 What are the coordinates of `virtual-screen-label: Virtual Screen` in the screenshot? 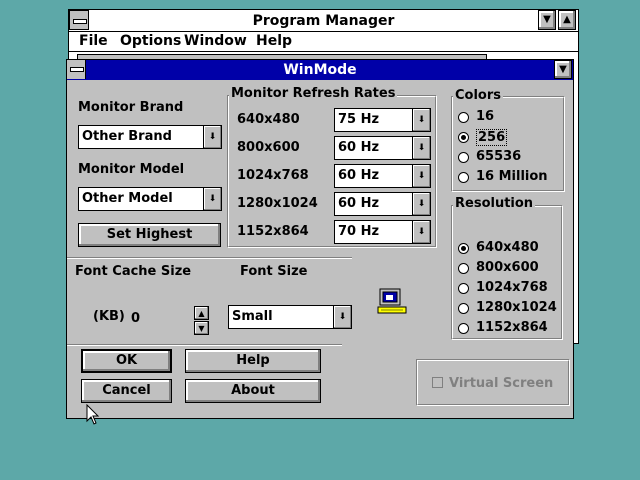 It's located at (501, 383).